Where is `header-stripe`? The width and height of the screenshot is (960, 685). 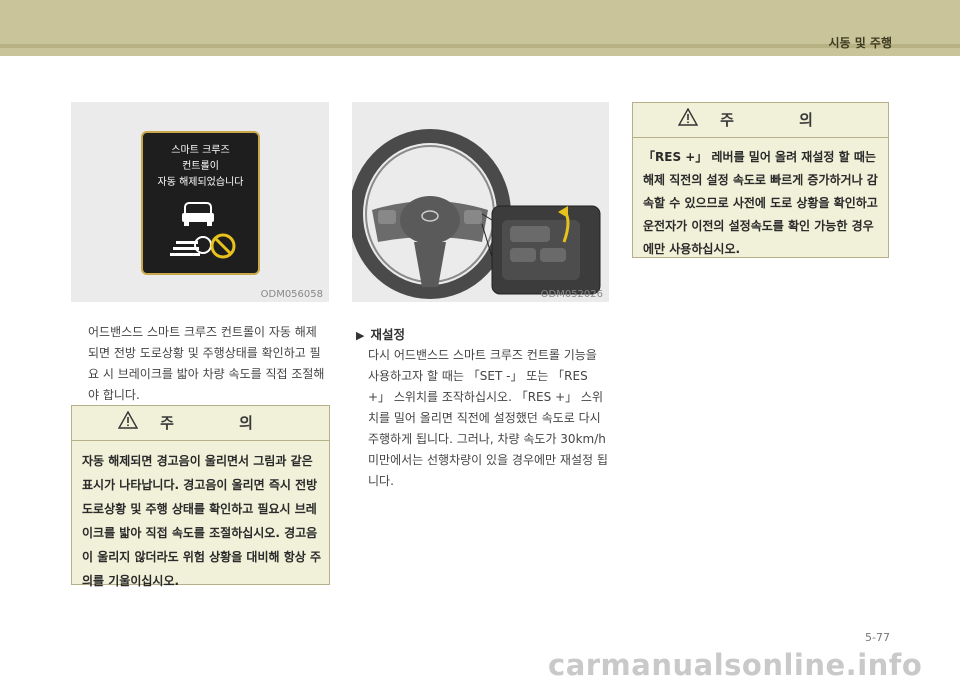
header-stripe is located at coordinates (480, 46).